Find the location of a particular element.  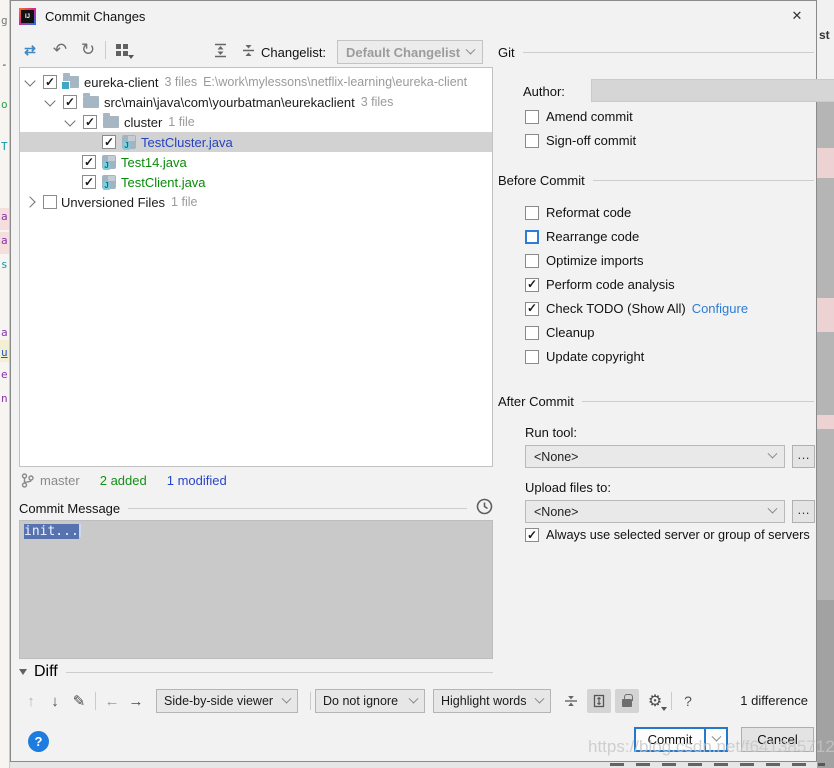

next-file-icon: → is located at coordinates (136, 701).